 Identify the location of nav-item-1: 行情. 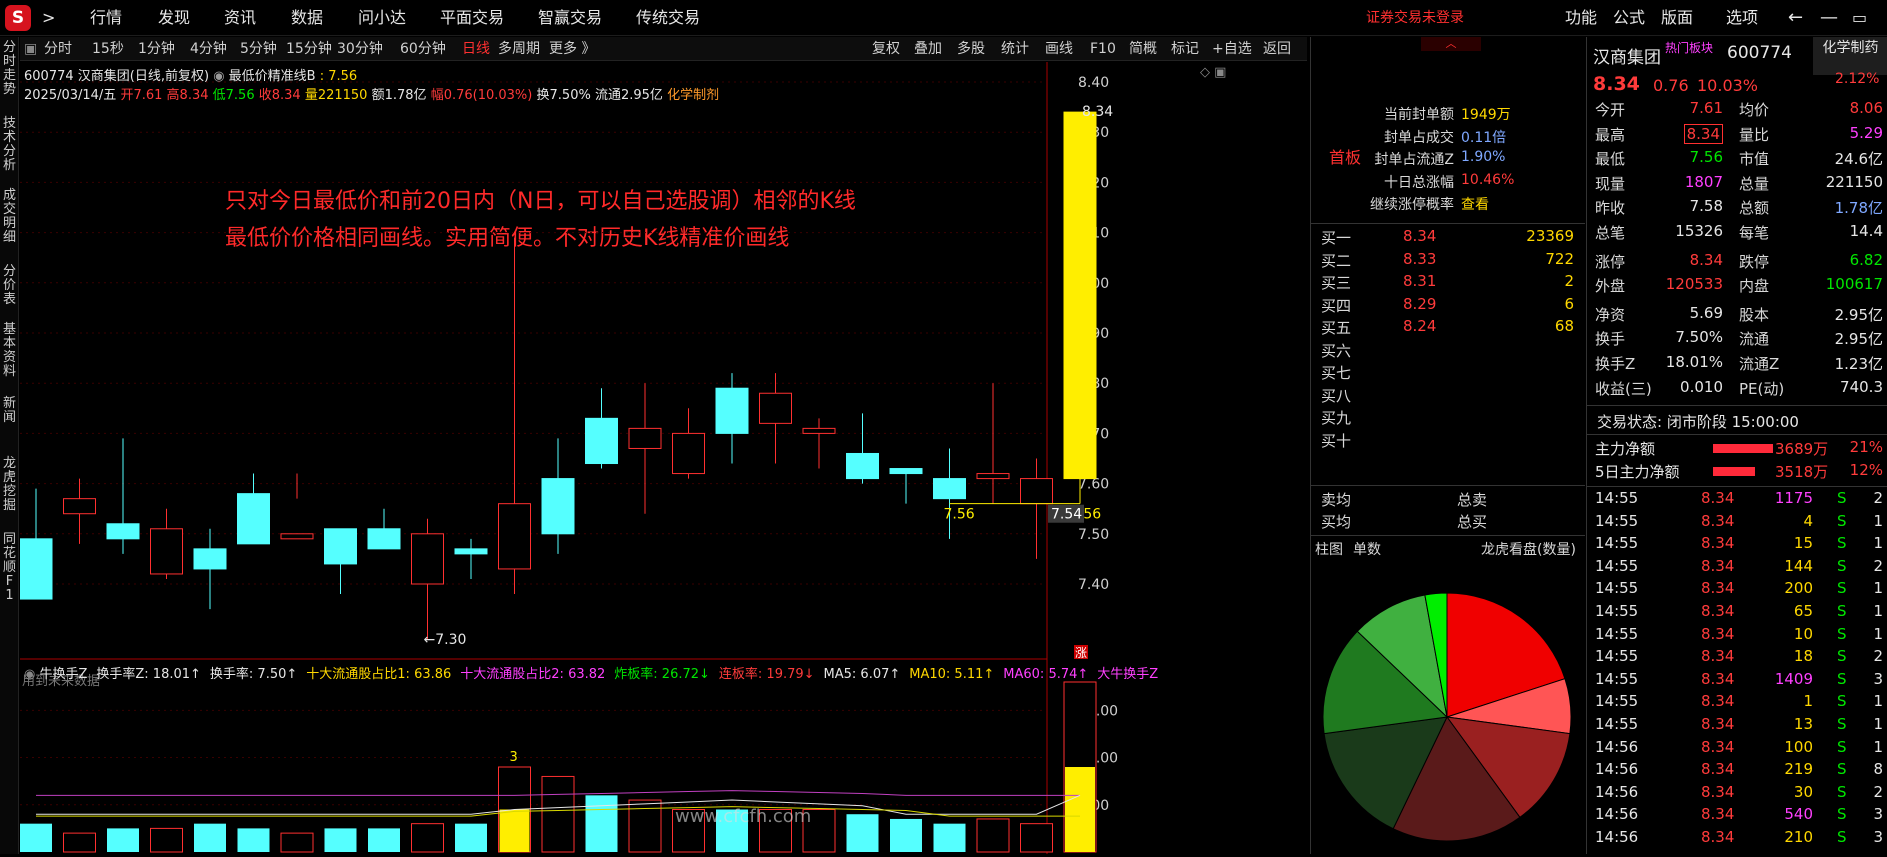
(106, 18).